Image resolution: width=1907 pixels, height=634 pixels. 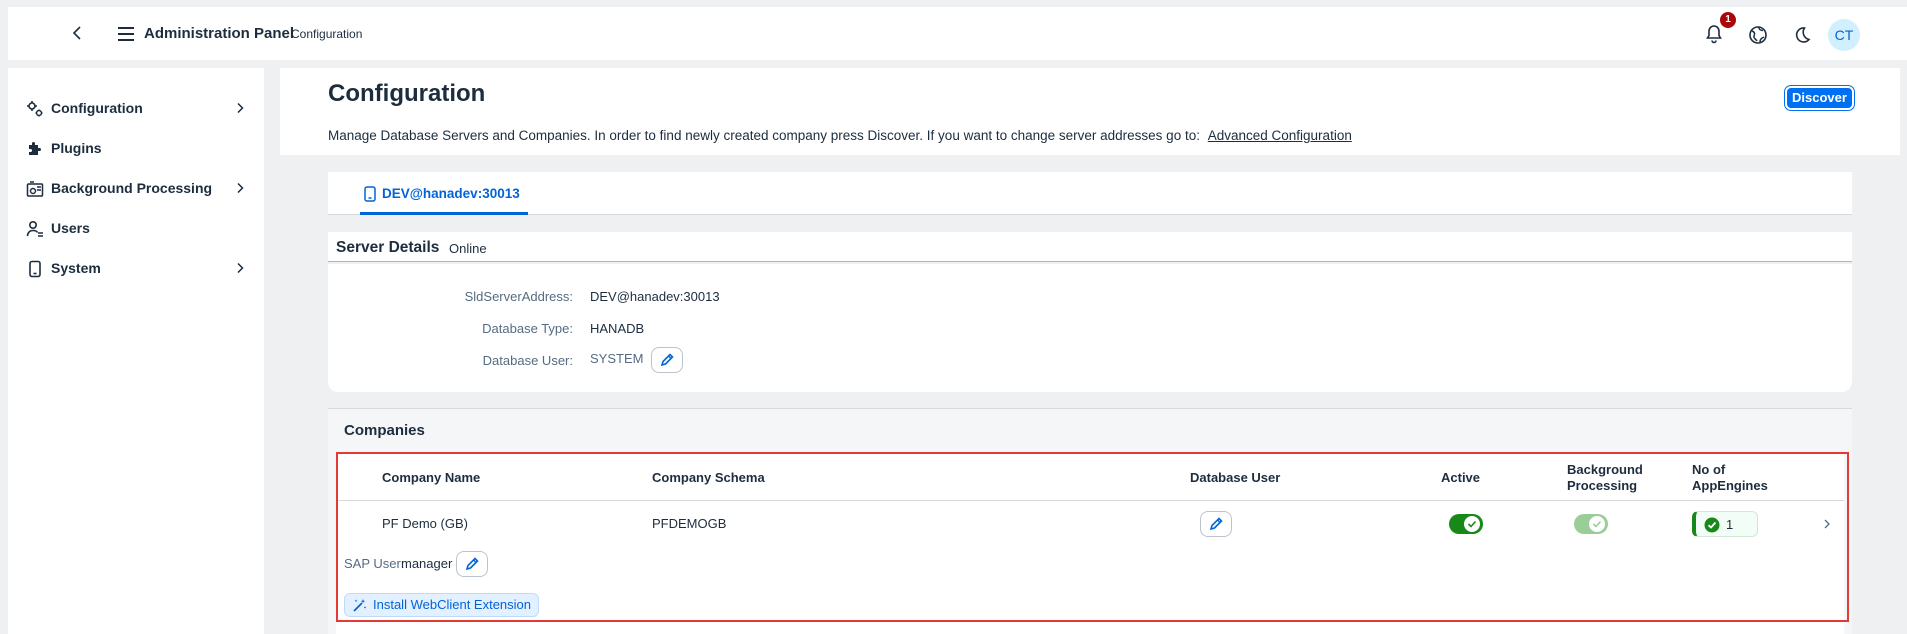 What do you see at coordinates (374, 563) in the screenshot?
I see `sap-user-label: SAP User:` at bounding box center [374, 563].